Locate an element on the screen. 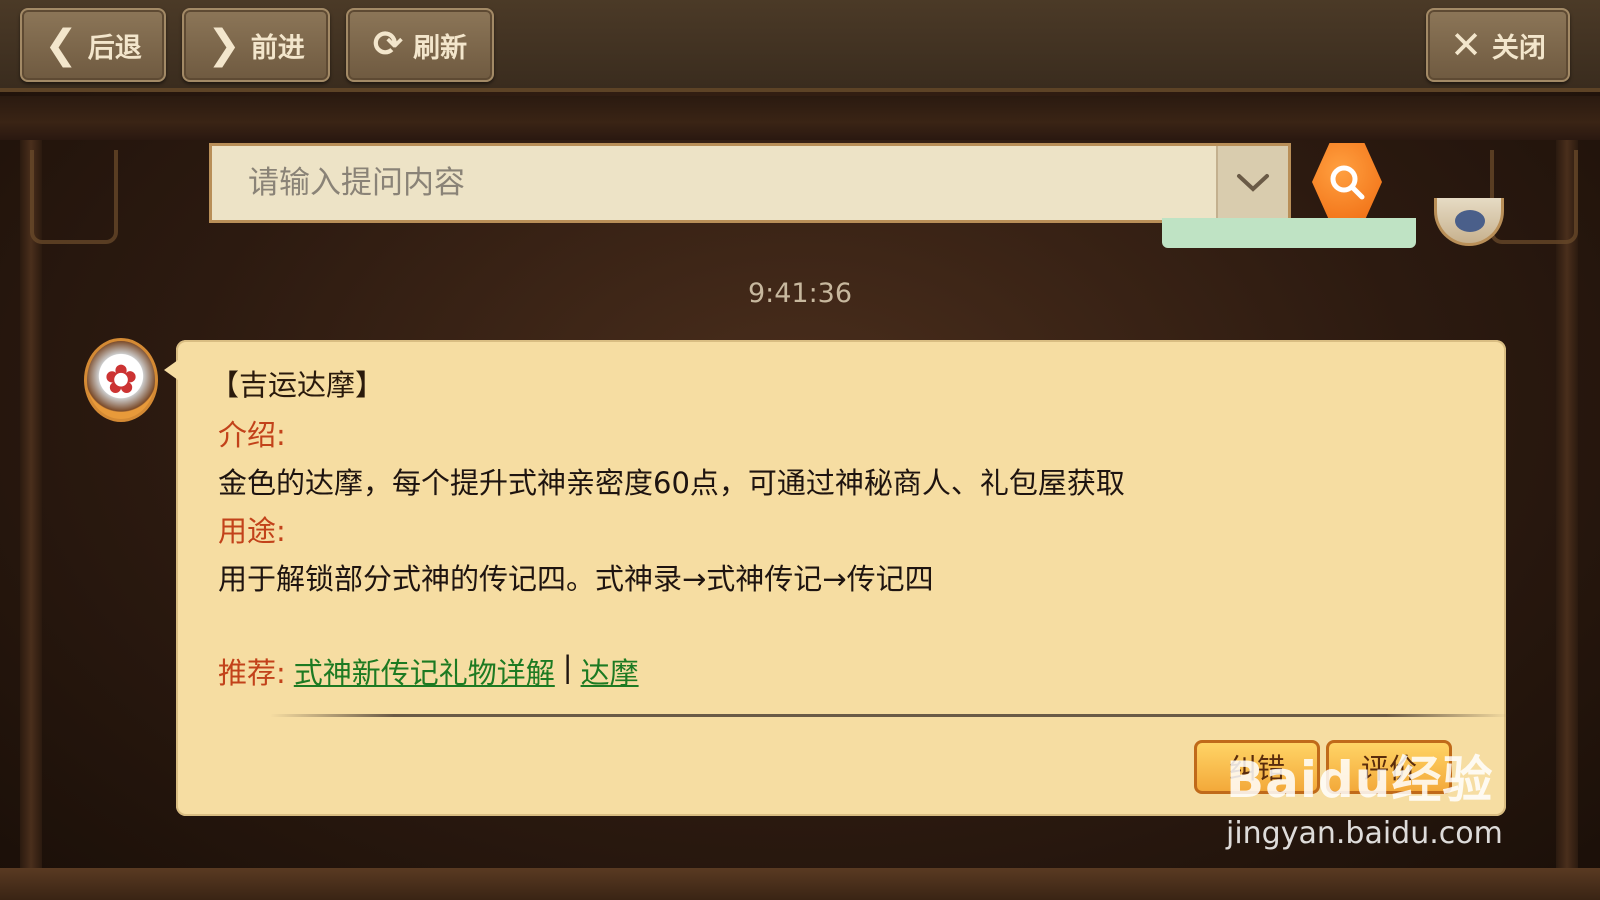 This screenshot has height=900, width=1600. usage-label: 用途: is located at coordinates (252, 531).